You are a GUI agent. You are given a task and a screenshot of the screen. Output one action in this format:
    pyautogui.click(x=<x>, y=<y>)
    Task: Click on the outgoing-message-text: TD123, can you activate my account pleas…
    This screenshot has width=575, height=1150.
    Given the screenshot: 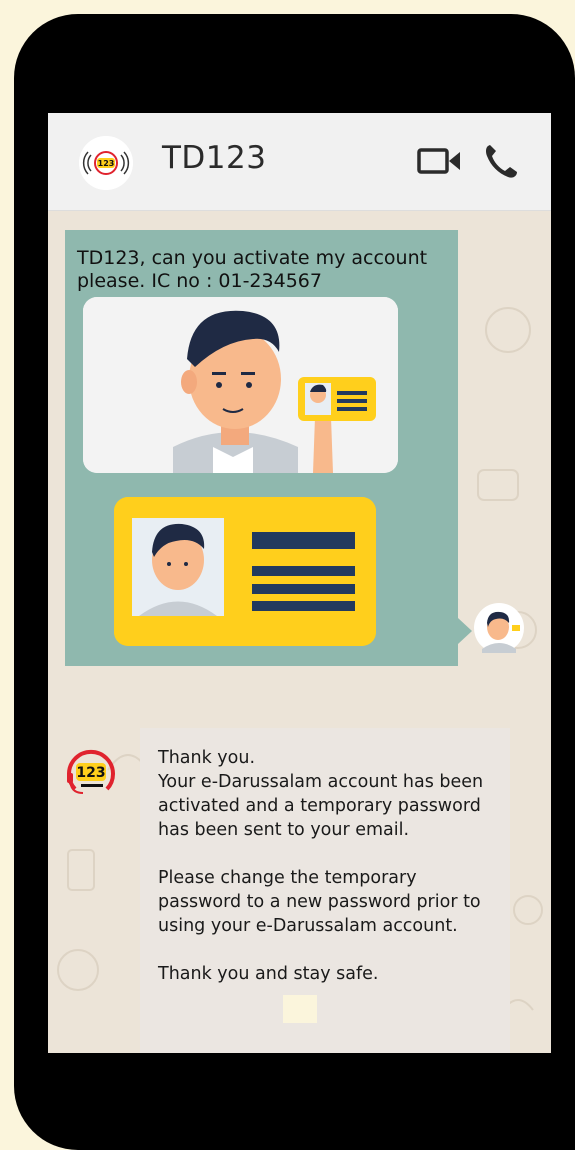 What is the action you would take?
    pyautogui.click(x=252, y=269)
    